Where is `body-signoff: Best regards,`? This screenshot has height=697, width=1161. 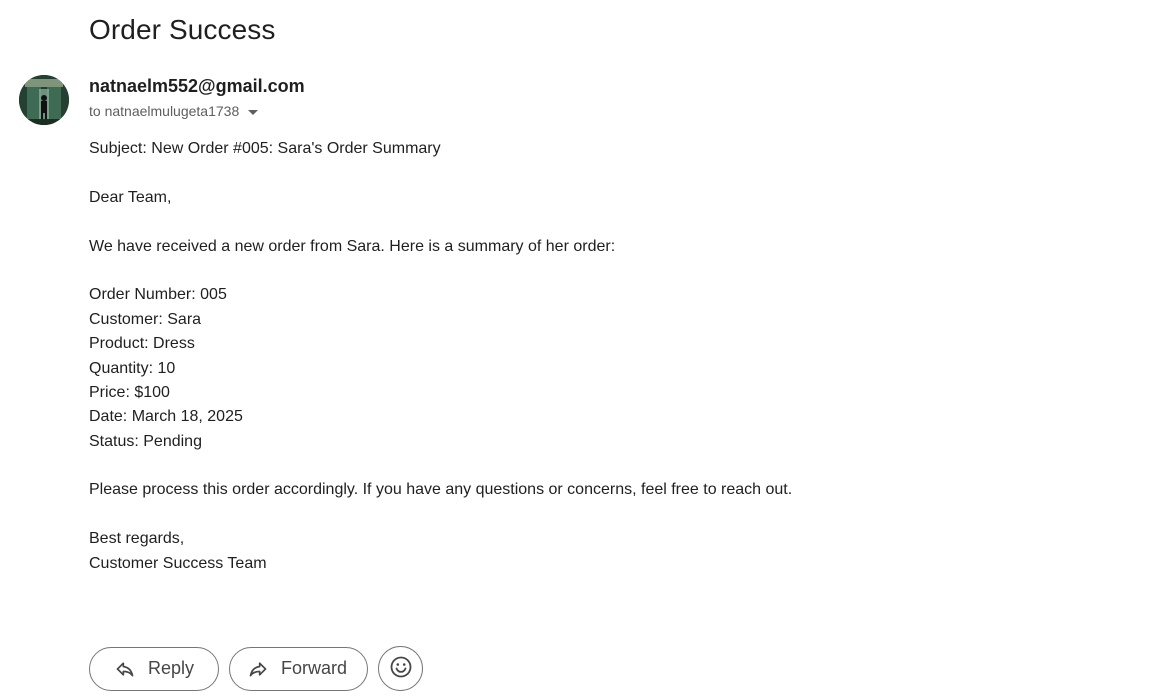 body-signoff: Best regards, is located at coordinates (137, 539).